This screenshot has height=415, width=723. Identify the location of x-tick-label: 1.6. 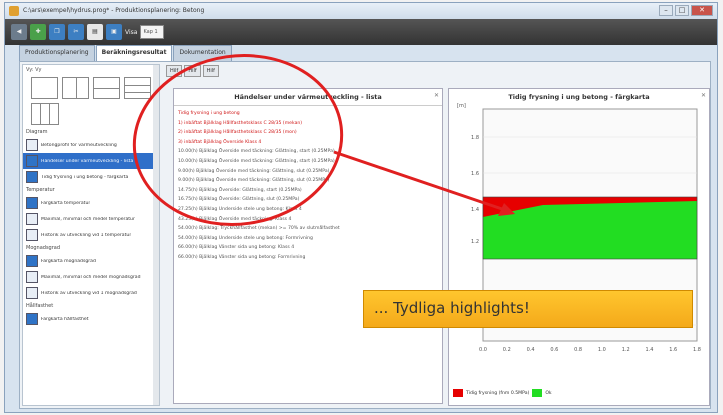
(673, 350).